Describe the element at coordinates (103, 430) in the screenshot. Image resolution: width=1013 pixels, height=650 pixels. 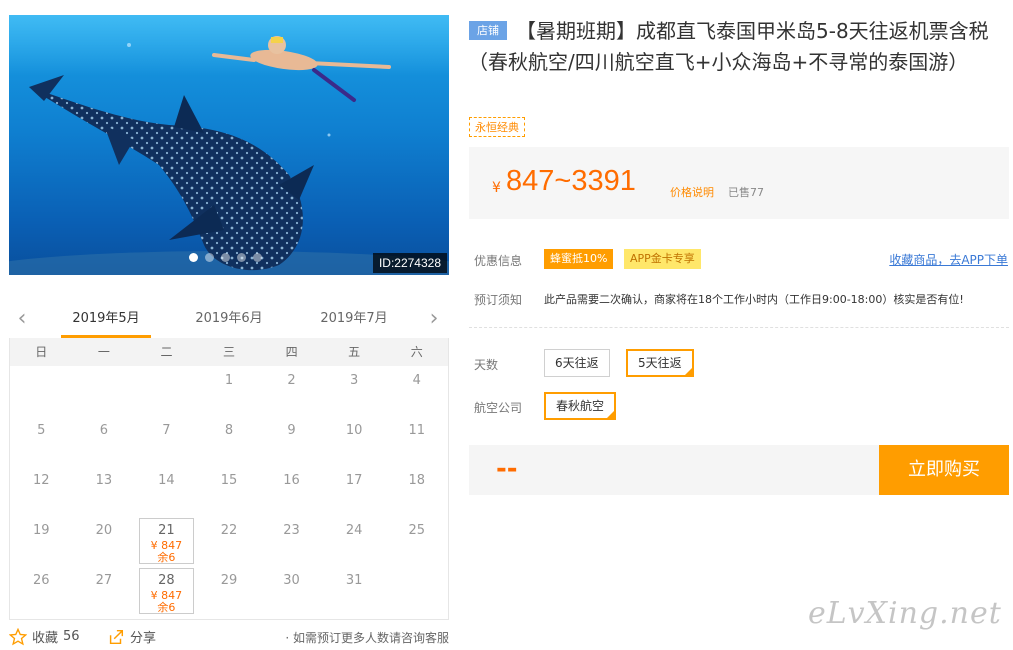
I see `calendar-day: 6` at that location.